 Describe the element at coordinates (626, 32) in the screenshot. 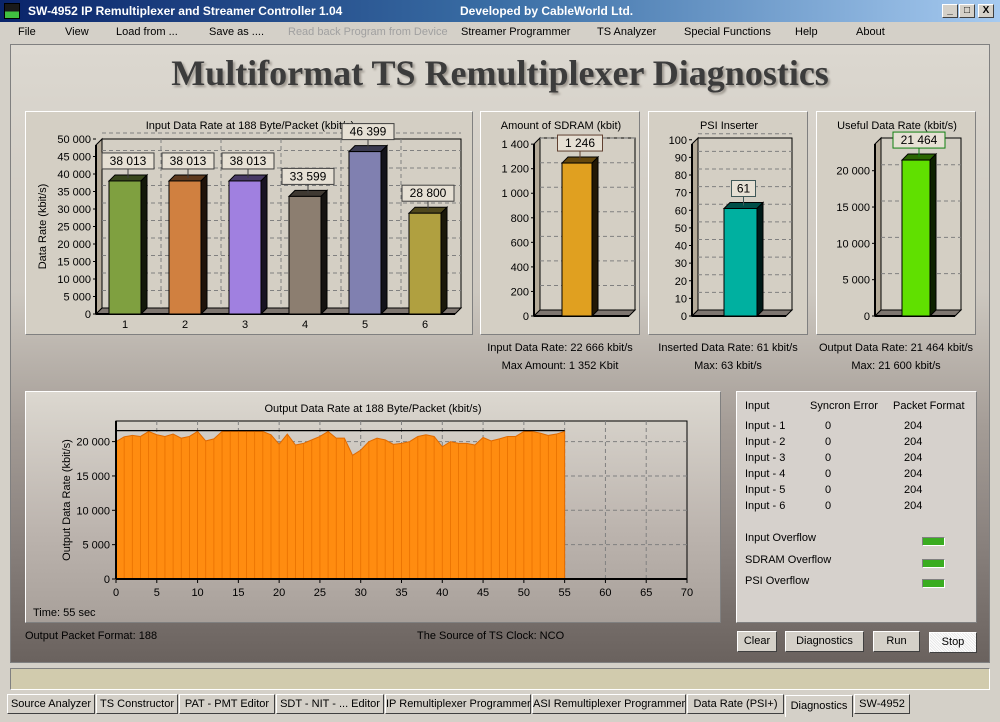

I see `menu-ts-analyzer: TS Analyzer` at that location.